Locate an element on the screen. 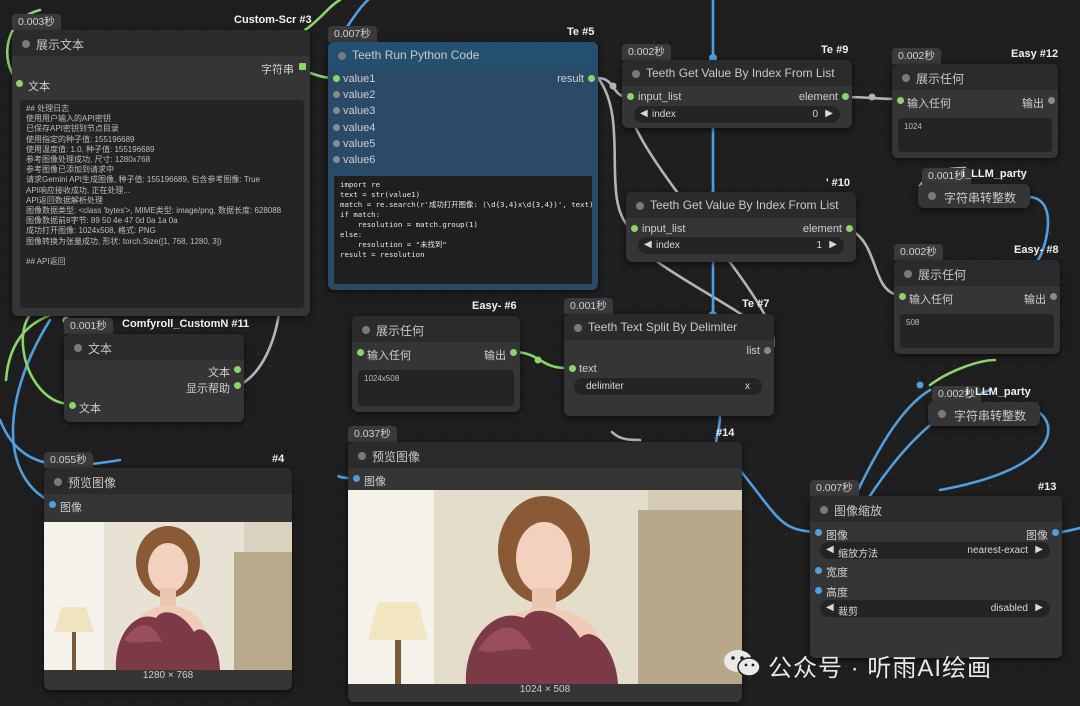 This screenshot has height=706, width=1080. output-grid-icon is located at coordinates (302, 66).